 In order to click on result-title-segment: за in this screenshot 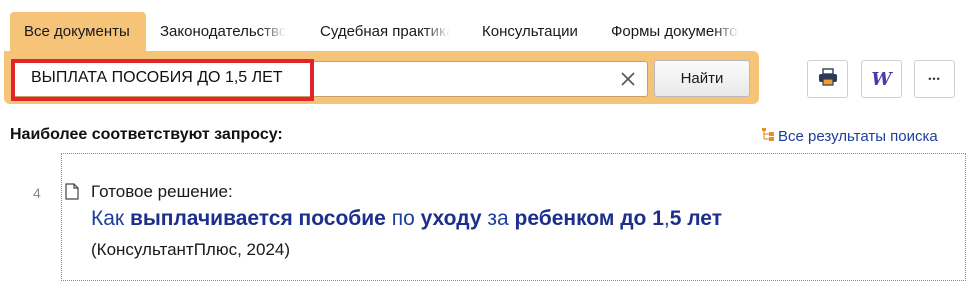, I will do `click(498, 218)`.